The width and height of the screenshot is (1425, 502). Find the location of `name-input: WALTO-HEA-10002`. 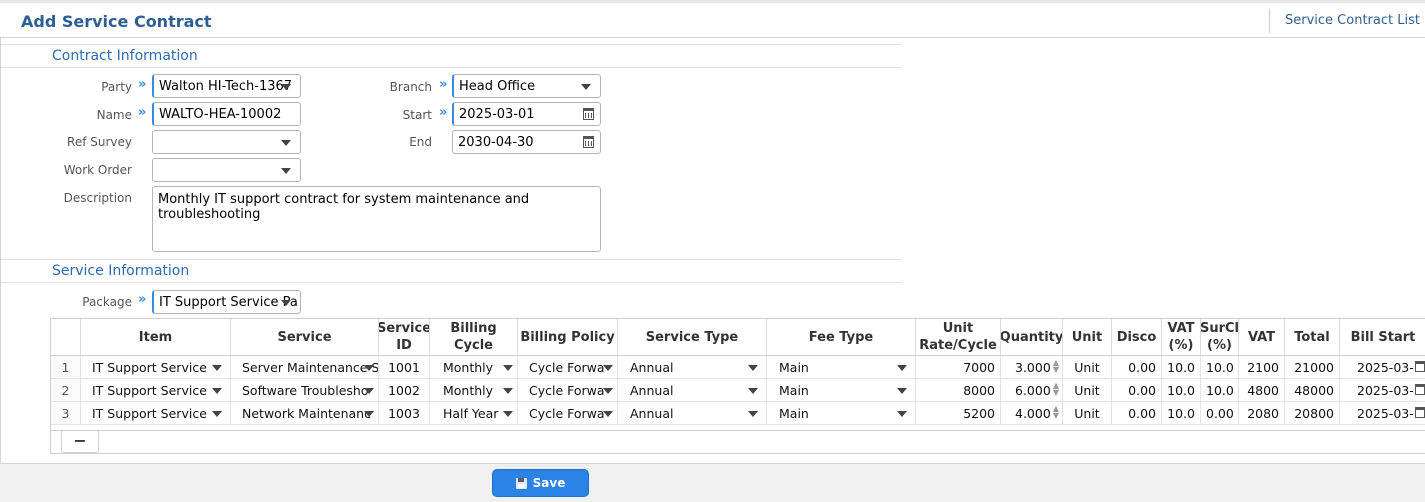

name-input: WALTO-HEA-10002 is located at coordinates (226, 114).